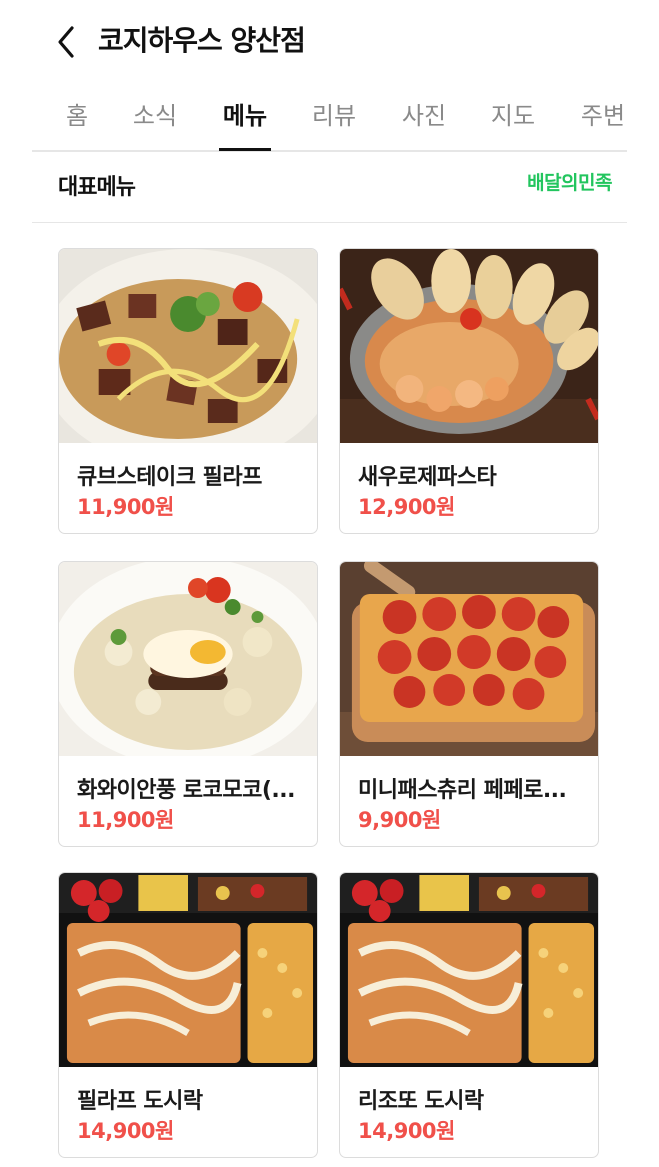 Image resolution: width=659 pixels, height=1167 pixels. Describe the element at coordinates (155, 122) in the screenshot. I see `tab-news: 소식` at that location.